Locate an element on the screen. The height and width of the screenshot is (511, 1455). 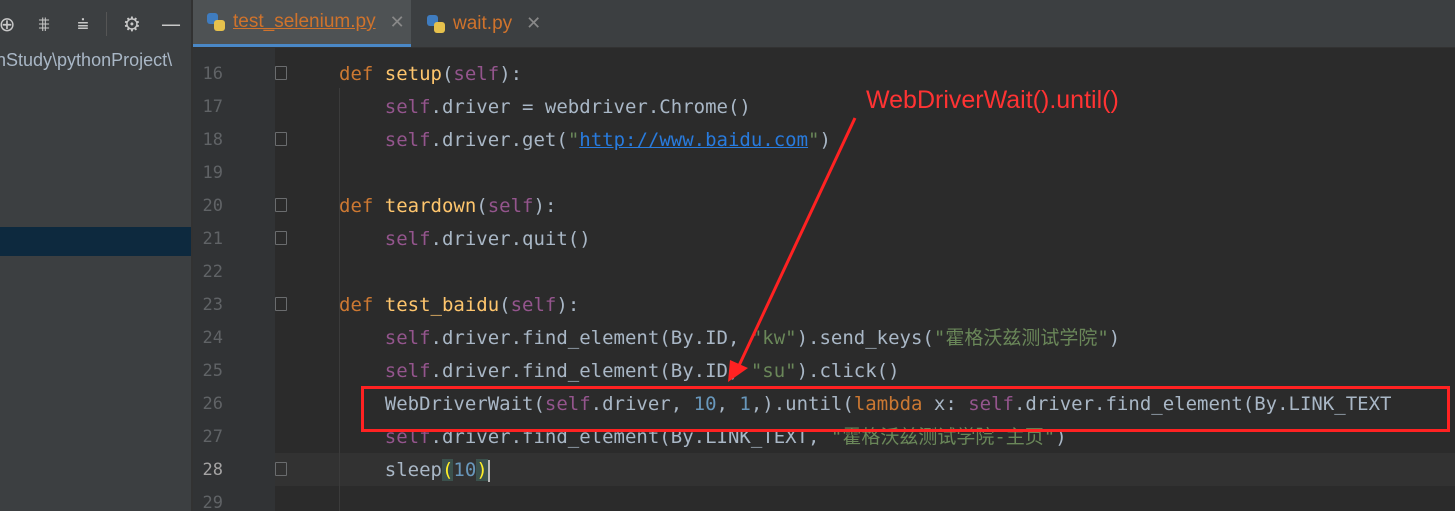
collapse-all-icon: ⩧ is located at coordinates (83, 24).